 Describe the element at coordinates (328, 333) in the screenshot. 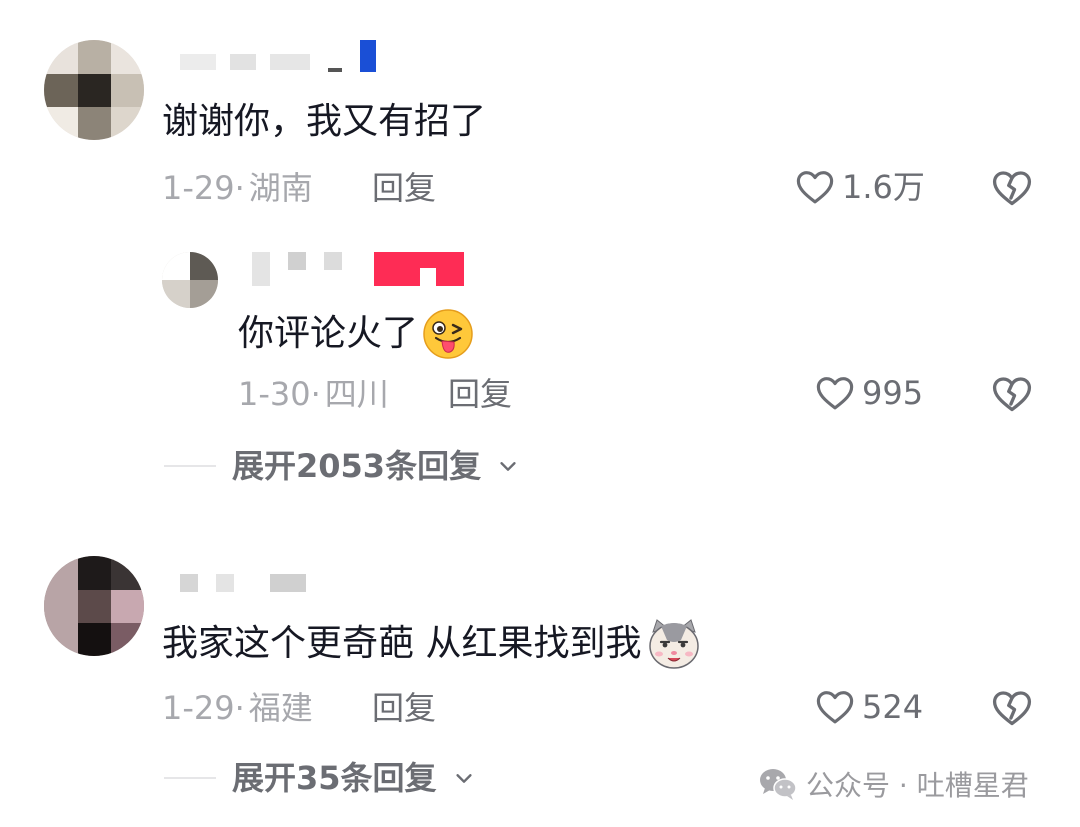

I see `reply-text-content: 你评论火了` at that location.